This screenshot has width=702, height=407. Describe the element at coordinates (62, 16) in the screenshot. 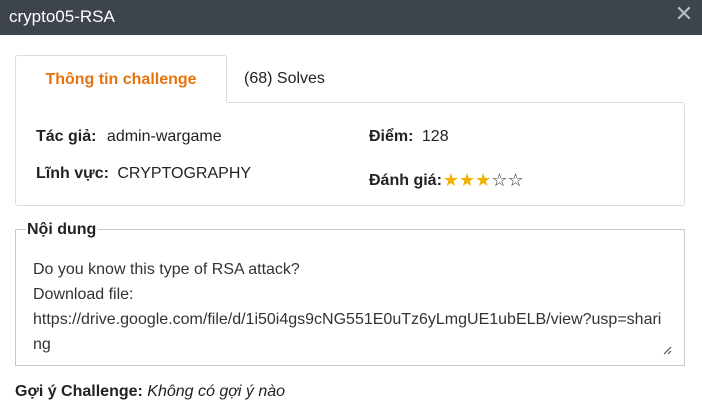

I see `modal-title: crypto05-RSA` at that location.